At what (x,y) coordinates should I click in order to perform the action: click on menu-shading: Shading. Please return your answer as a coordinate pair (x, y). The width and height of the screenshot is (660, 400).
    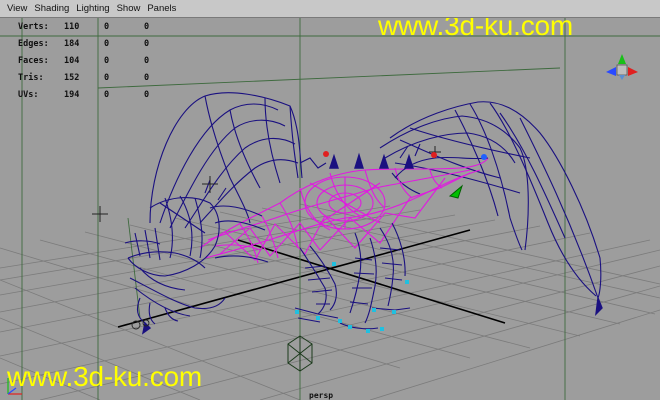
    Looking at the image, I should click on (51, 8).